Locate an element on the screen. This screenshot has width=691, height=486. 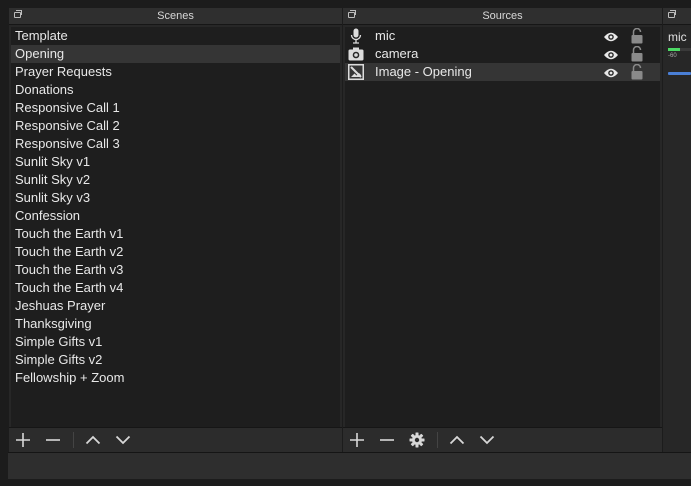
move-source-up-button is located at coordinates (457, 440).